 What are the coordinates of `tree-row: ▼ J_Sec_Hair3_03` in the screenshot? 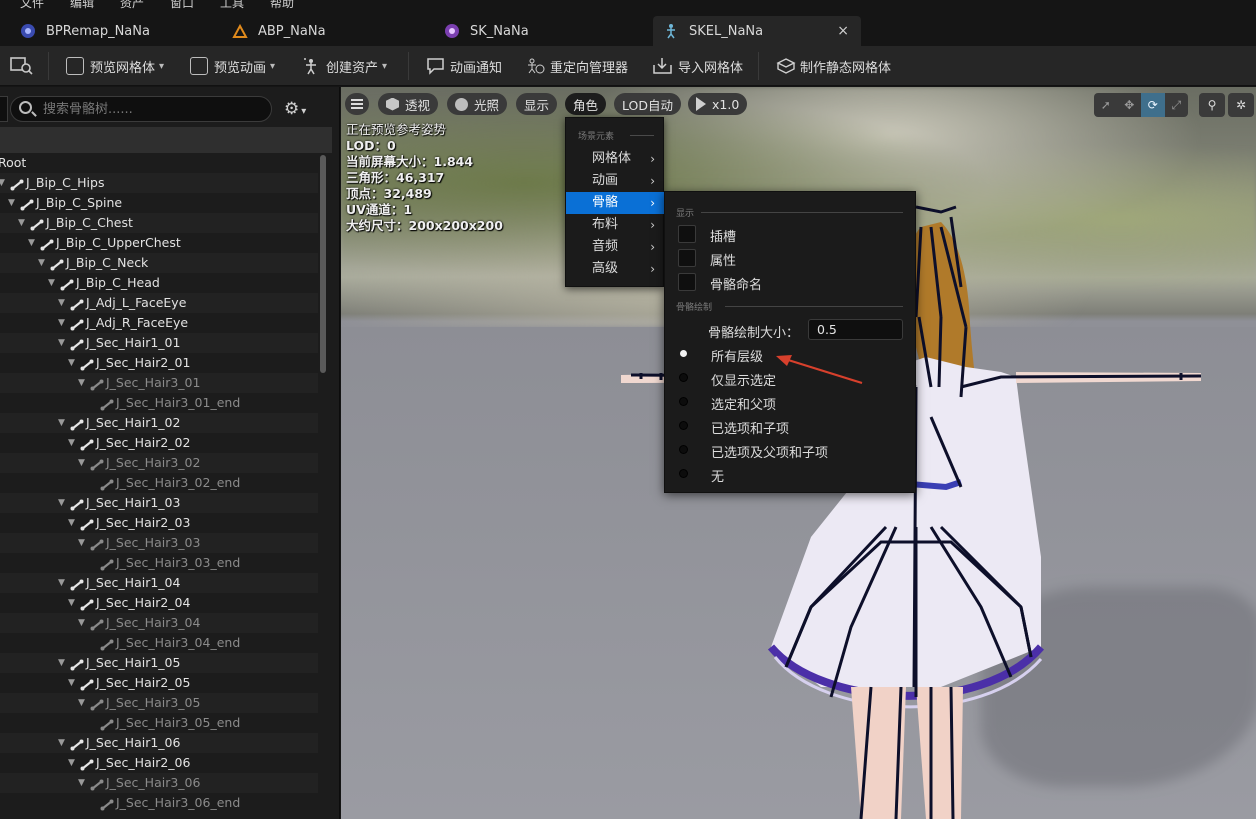 It's located at (159, 543).